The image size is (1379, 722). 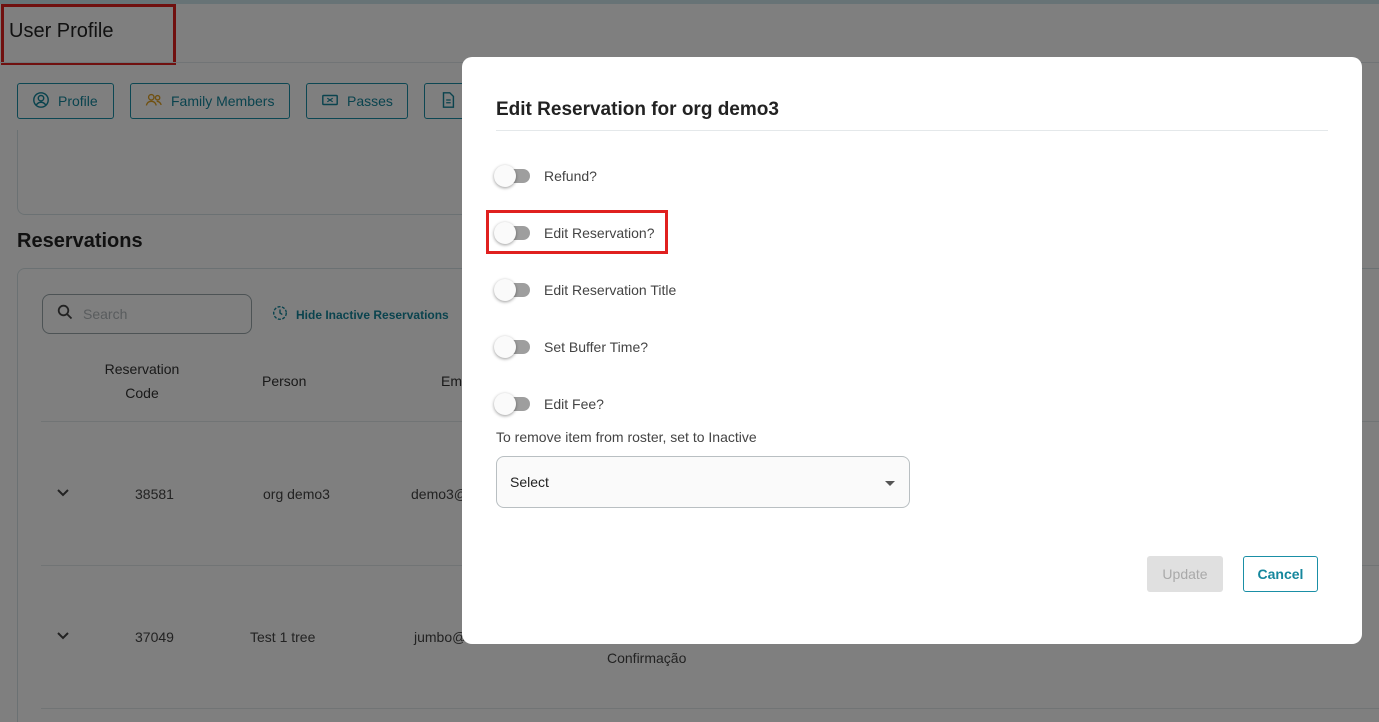 I want to click on edit-reservation-highlight, so click(x=577, y=232).